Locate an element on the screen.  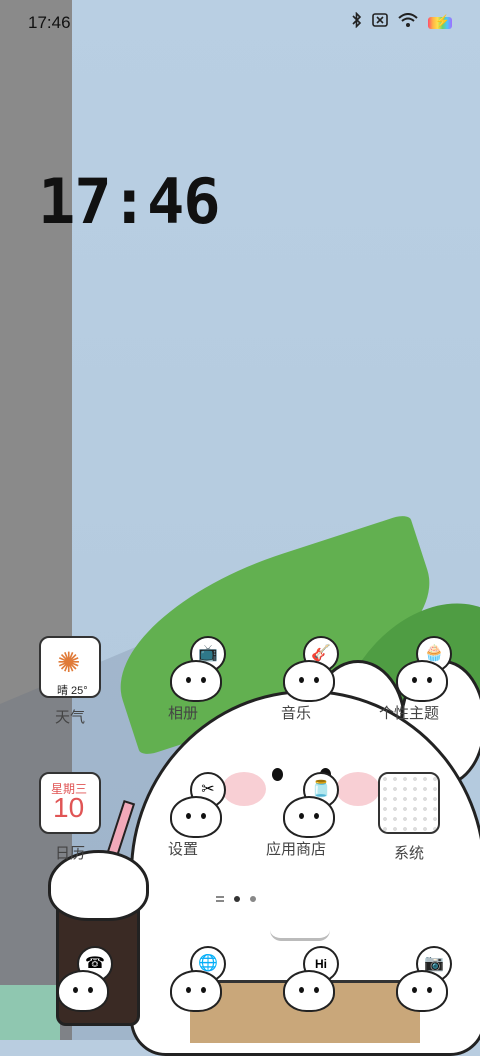
home-clock: 17:46 is located at coordinates (129, 201).